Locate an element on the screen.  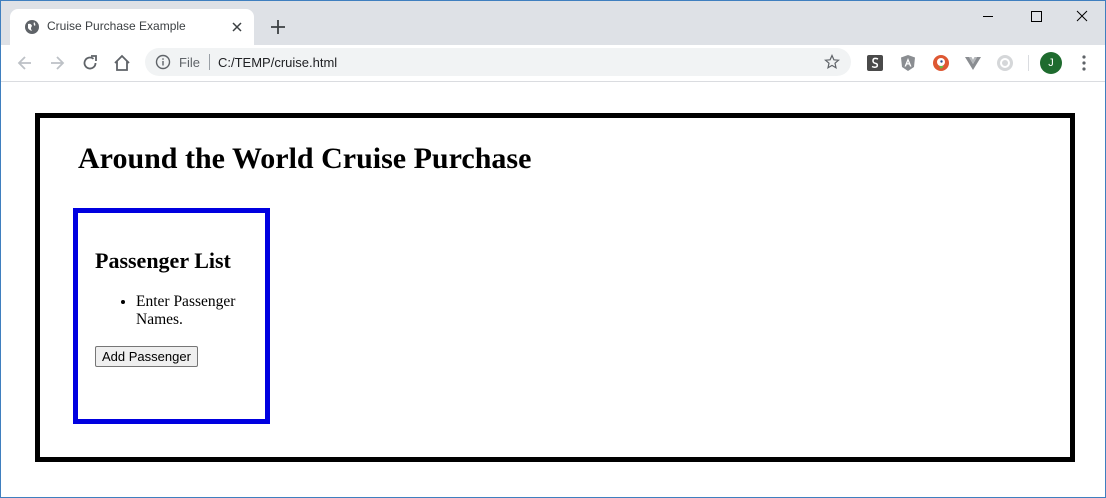
add-passenger-button: Add Passenger is located at coordinates (146, 356).